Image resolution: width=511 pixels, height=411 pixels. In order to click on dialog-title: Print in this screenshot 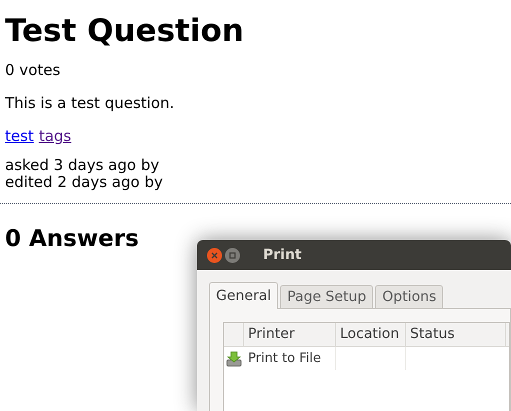, I will do `click(282, 255)`.